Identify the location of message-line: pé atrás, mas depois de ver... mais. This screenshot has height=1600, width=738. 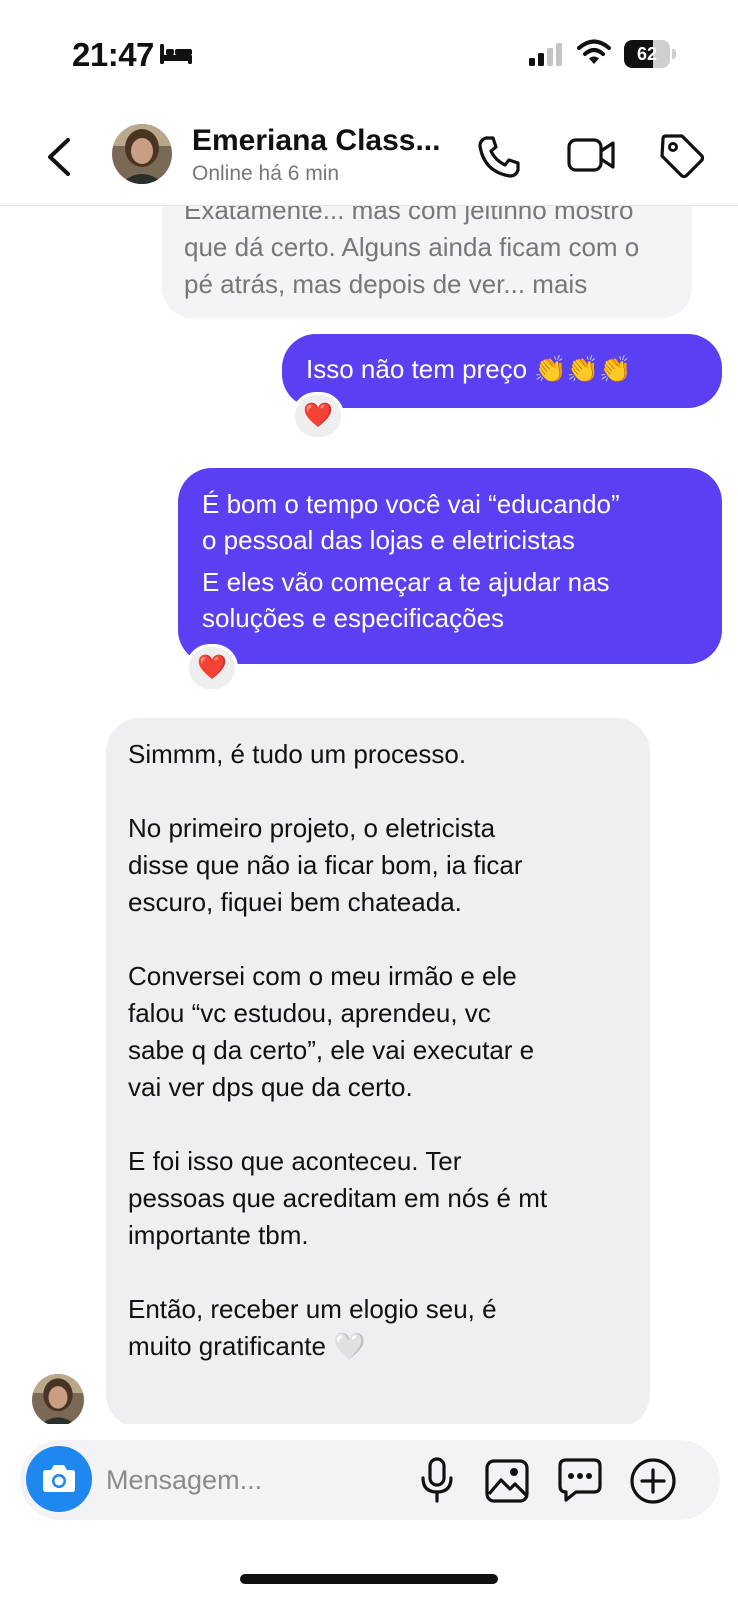
(386, 284).